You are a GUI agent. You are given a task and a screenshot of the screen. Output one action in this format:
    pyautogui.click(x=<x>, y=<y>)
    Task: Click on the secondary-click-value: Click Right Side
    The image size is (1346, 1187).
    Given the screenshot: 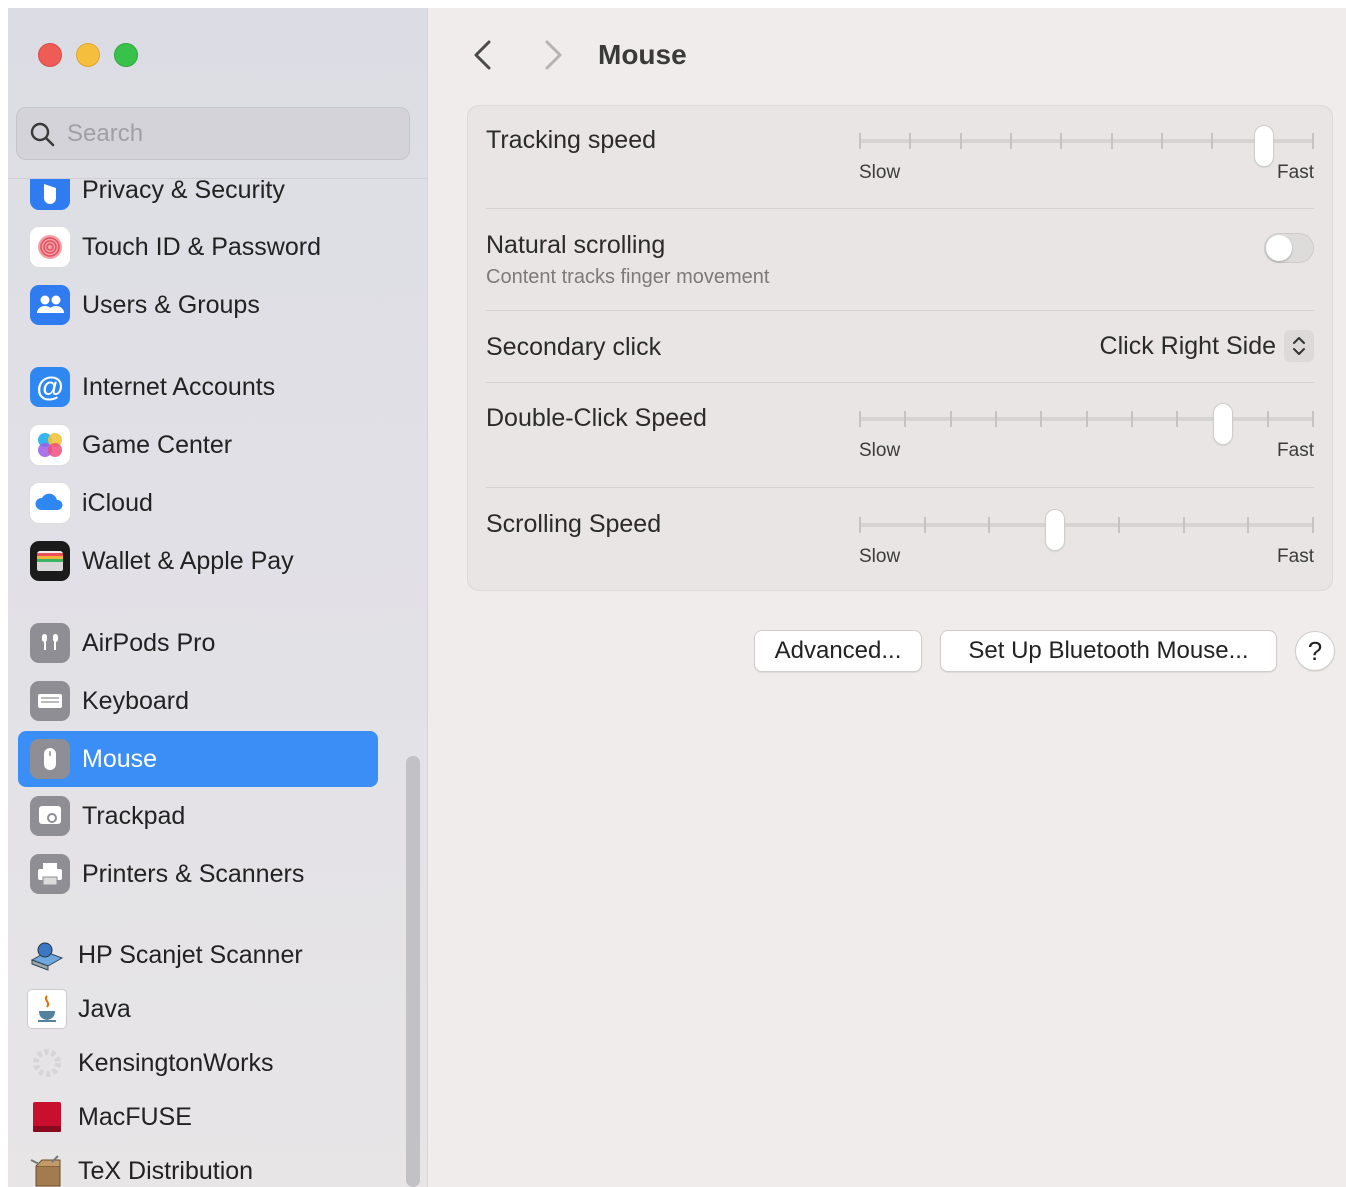 What is the action you would take?
    pyautogui.click(x=1187, y=345)
    